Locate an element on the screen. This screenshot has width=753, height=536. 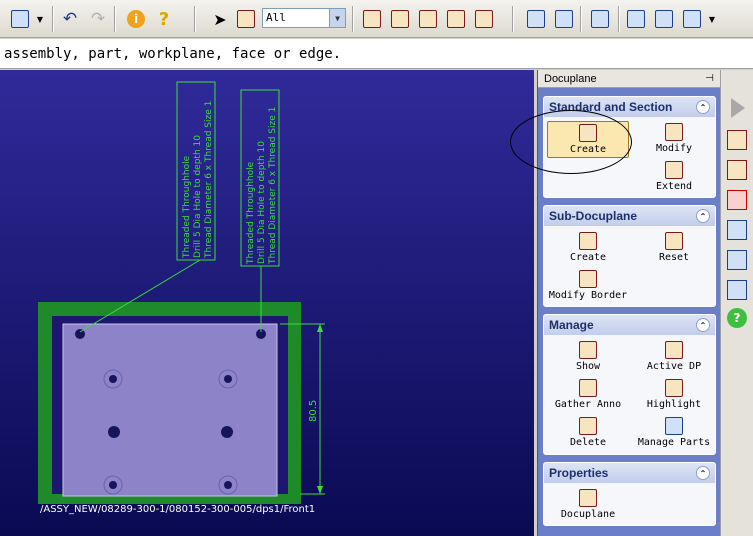
group-title-label: Properties is located at coordinates (579, 473).